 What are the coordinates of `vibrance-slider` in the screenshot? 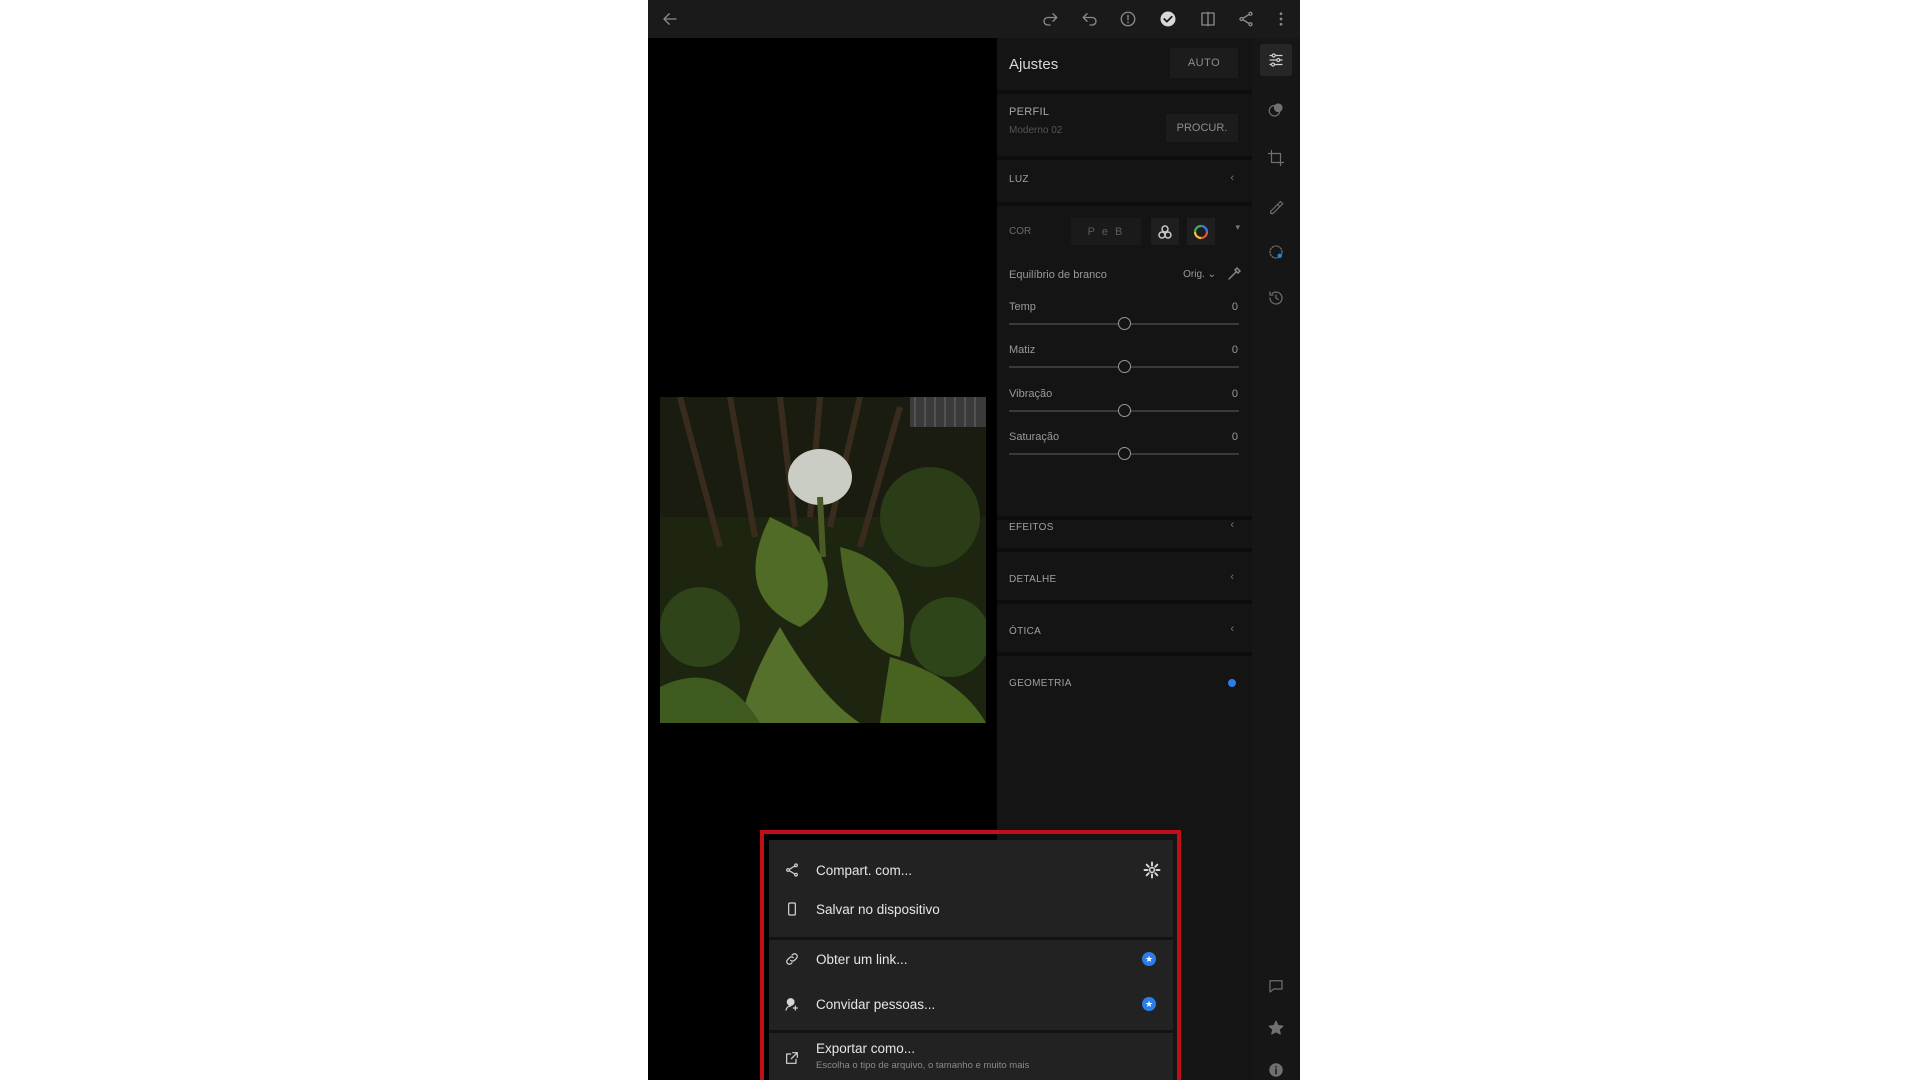 It's located at (1124, 410).